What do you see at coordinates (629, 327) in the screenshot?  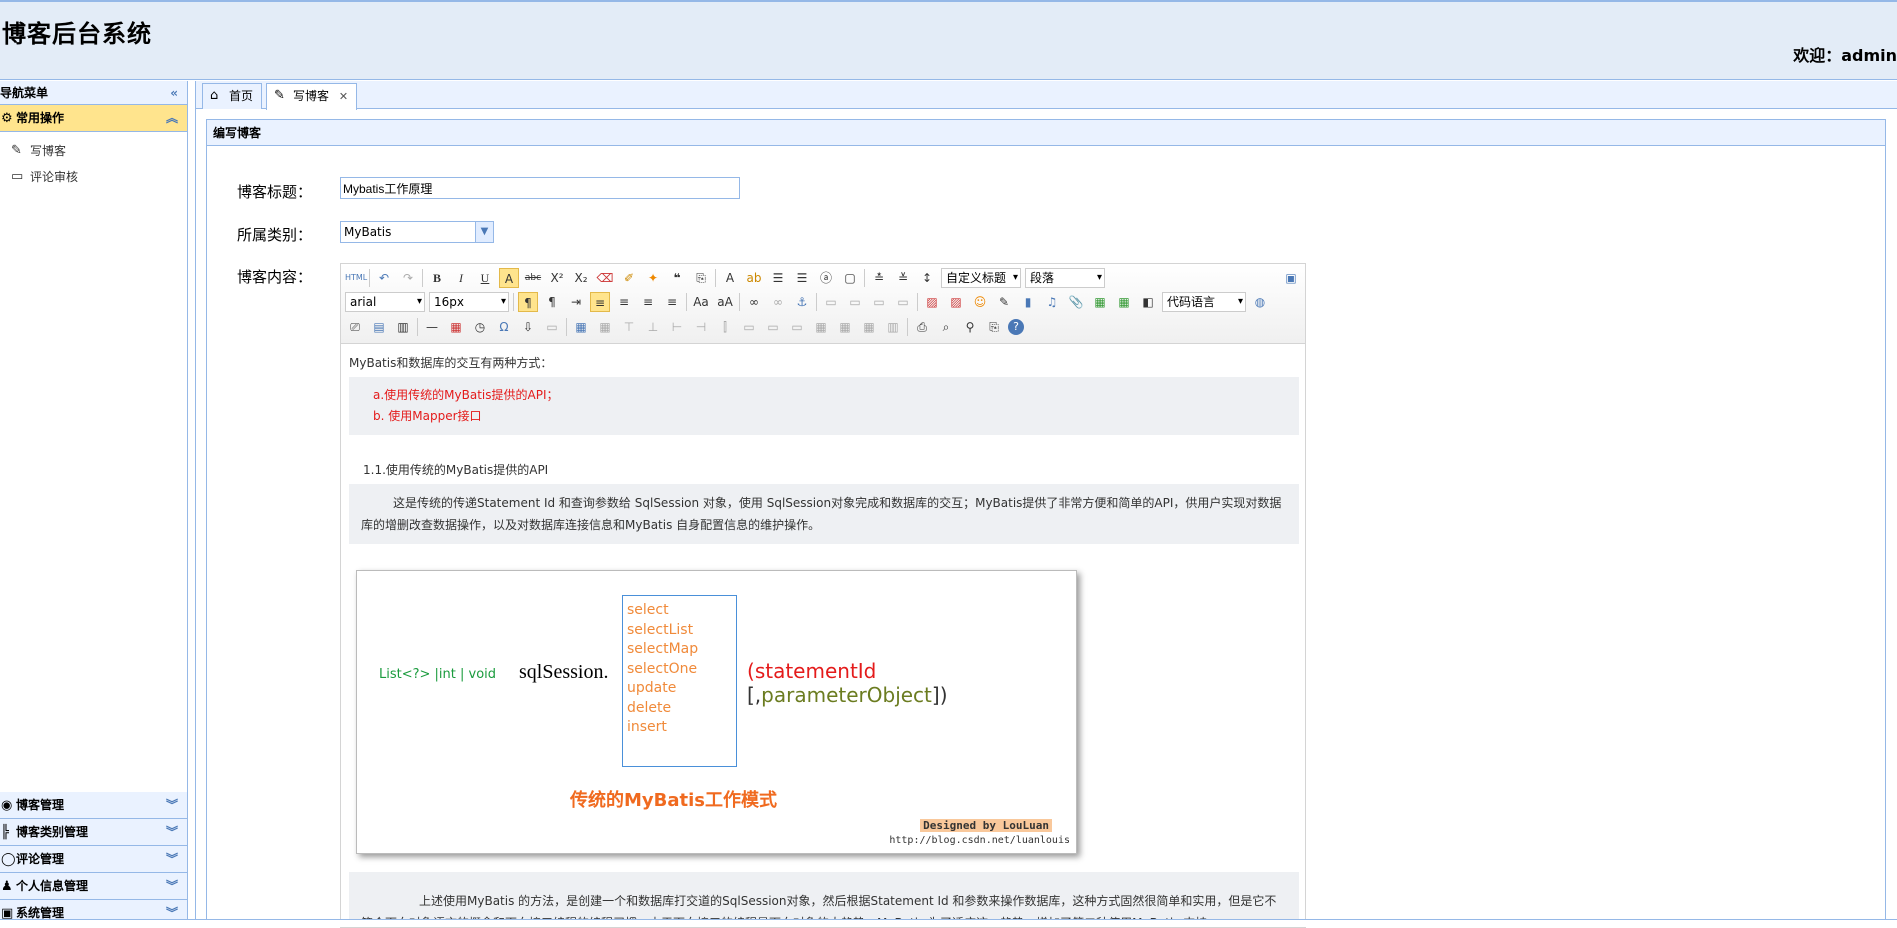 I see `insert-paragraph-before-table-icon: ⊤` at bounding box center [629, 327].